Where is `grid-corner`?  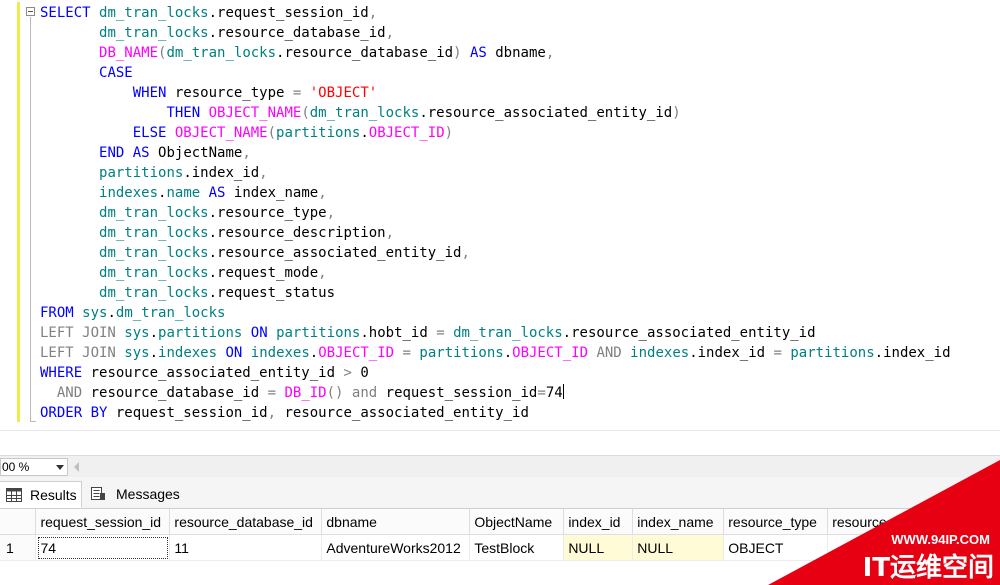 grid-corner is located at coordinates (18, 522).